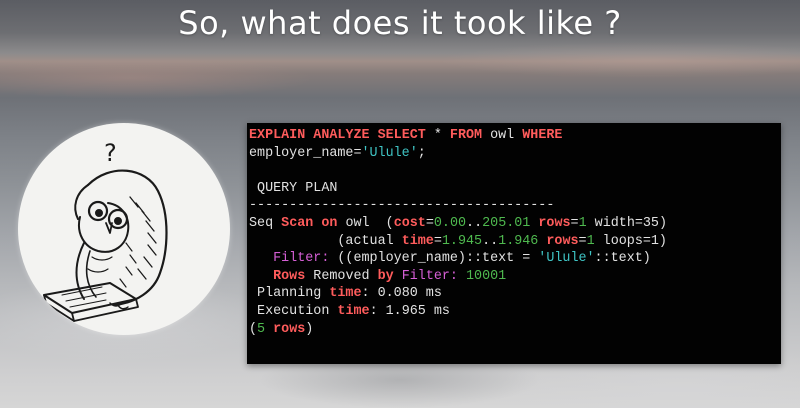 The width and height of the screenshot is (800, 408). I want to click on keyword-by: by, so click(385, 276).